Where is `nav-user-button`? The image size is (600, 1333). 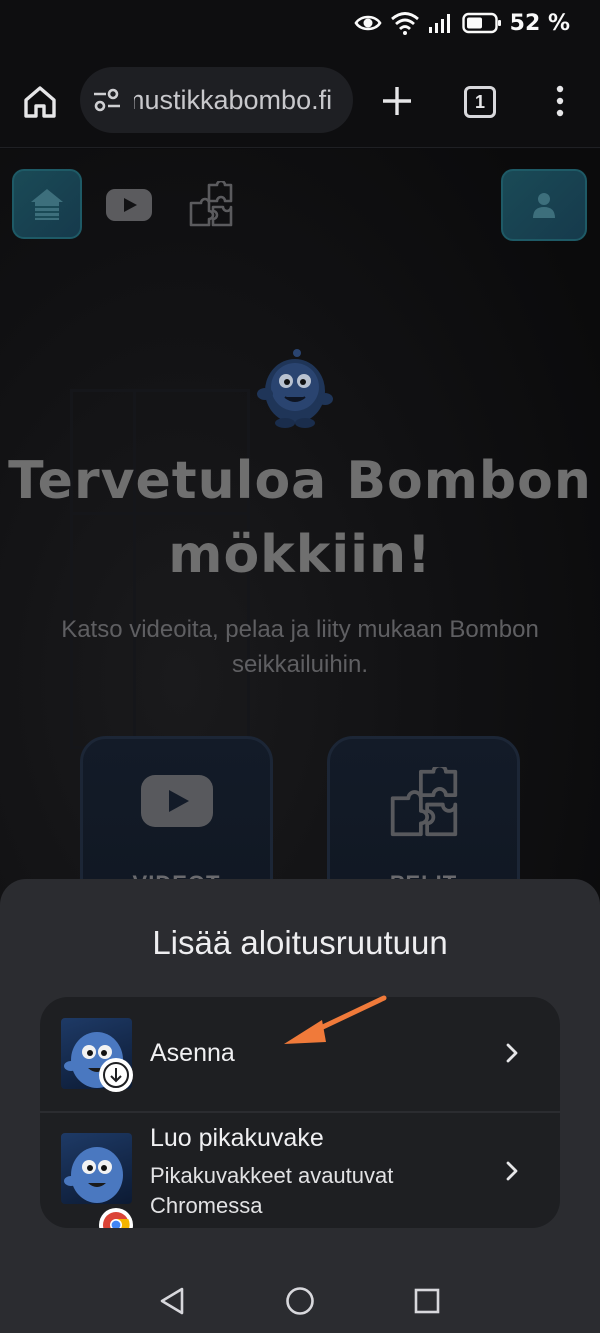 nav-user-button is located at coordinates (544, 205).